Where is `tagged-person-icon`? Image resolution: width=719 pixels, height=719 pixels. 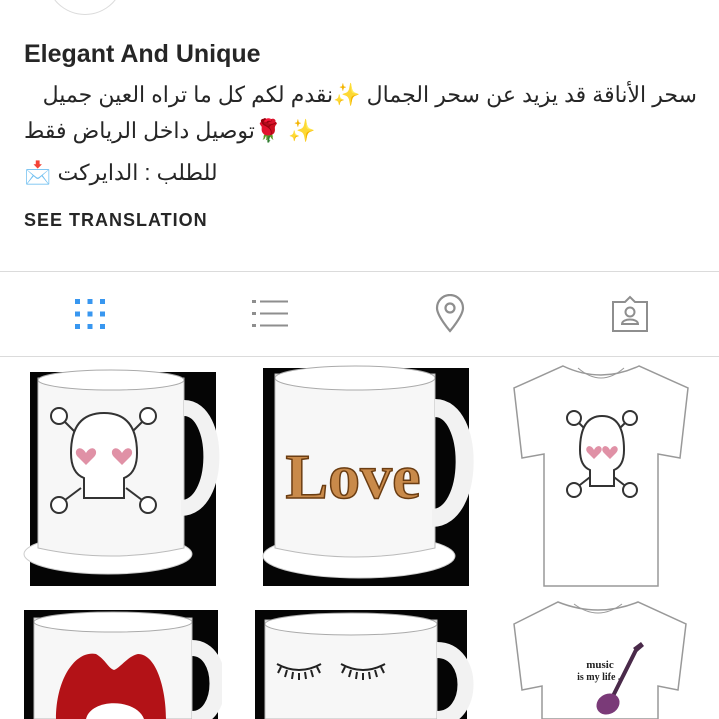 tagged-person-icon is located at coordinates (630, 313).